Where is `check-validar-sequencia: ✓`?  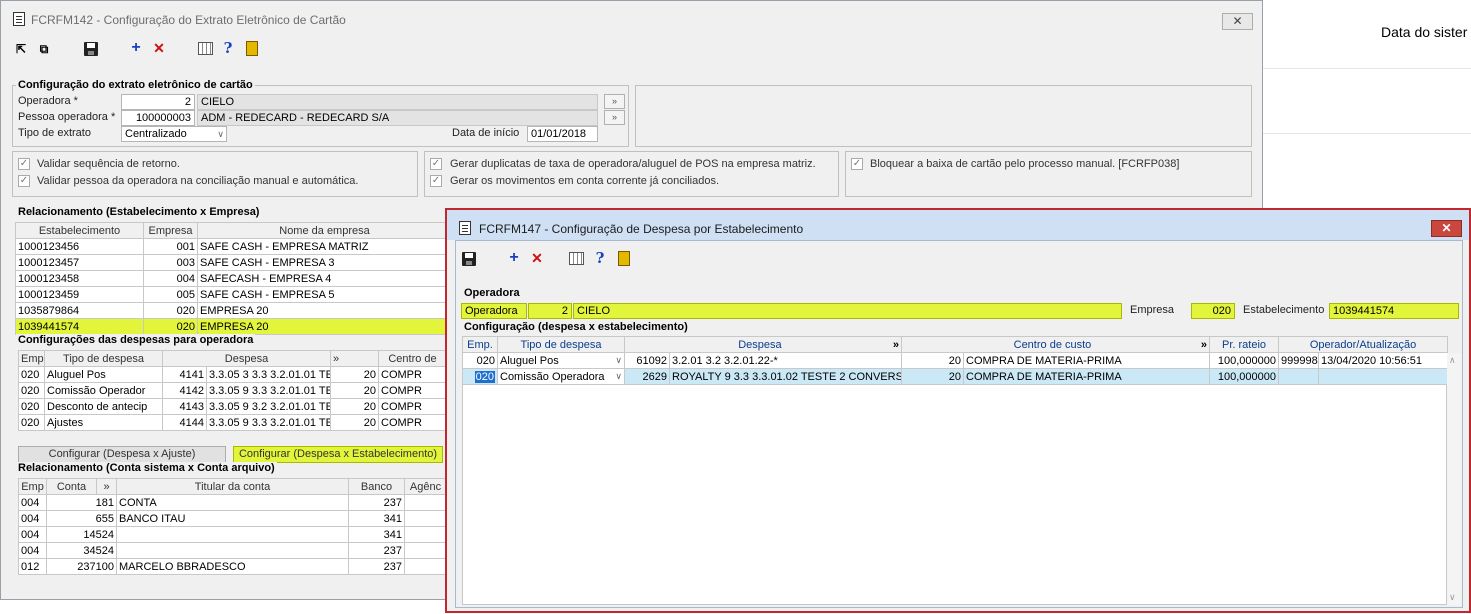
check-validar-sequencia: ✓ is located at coordinates (24, 164).